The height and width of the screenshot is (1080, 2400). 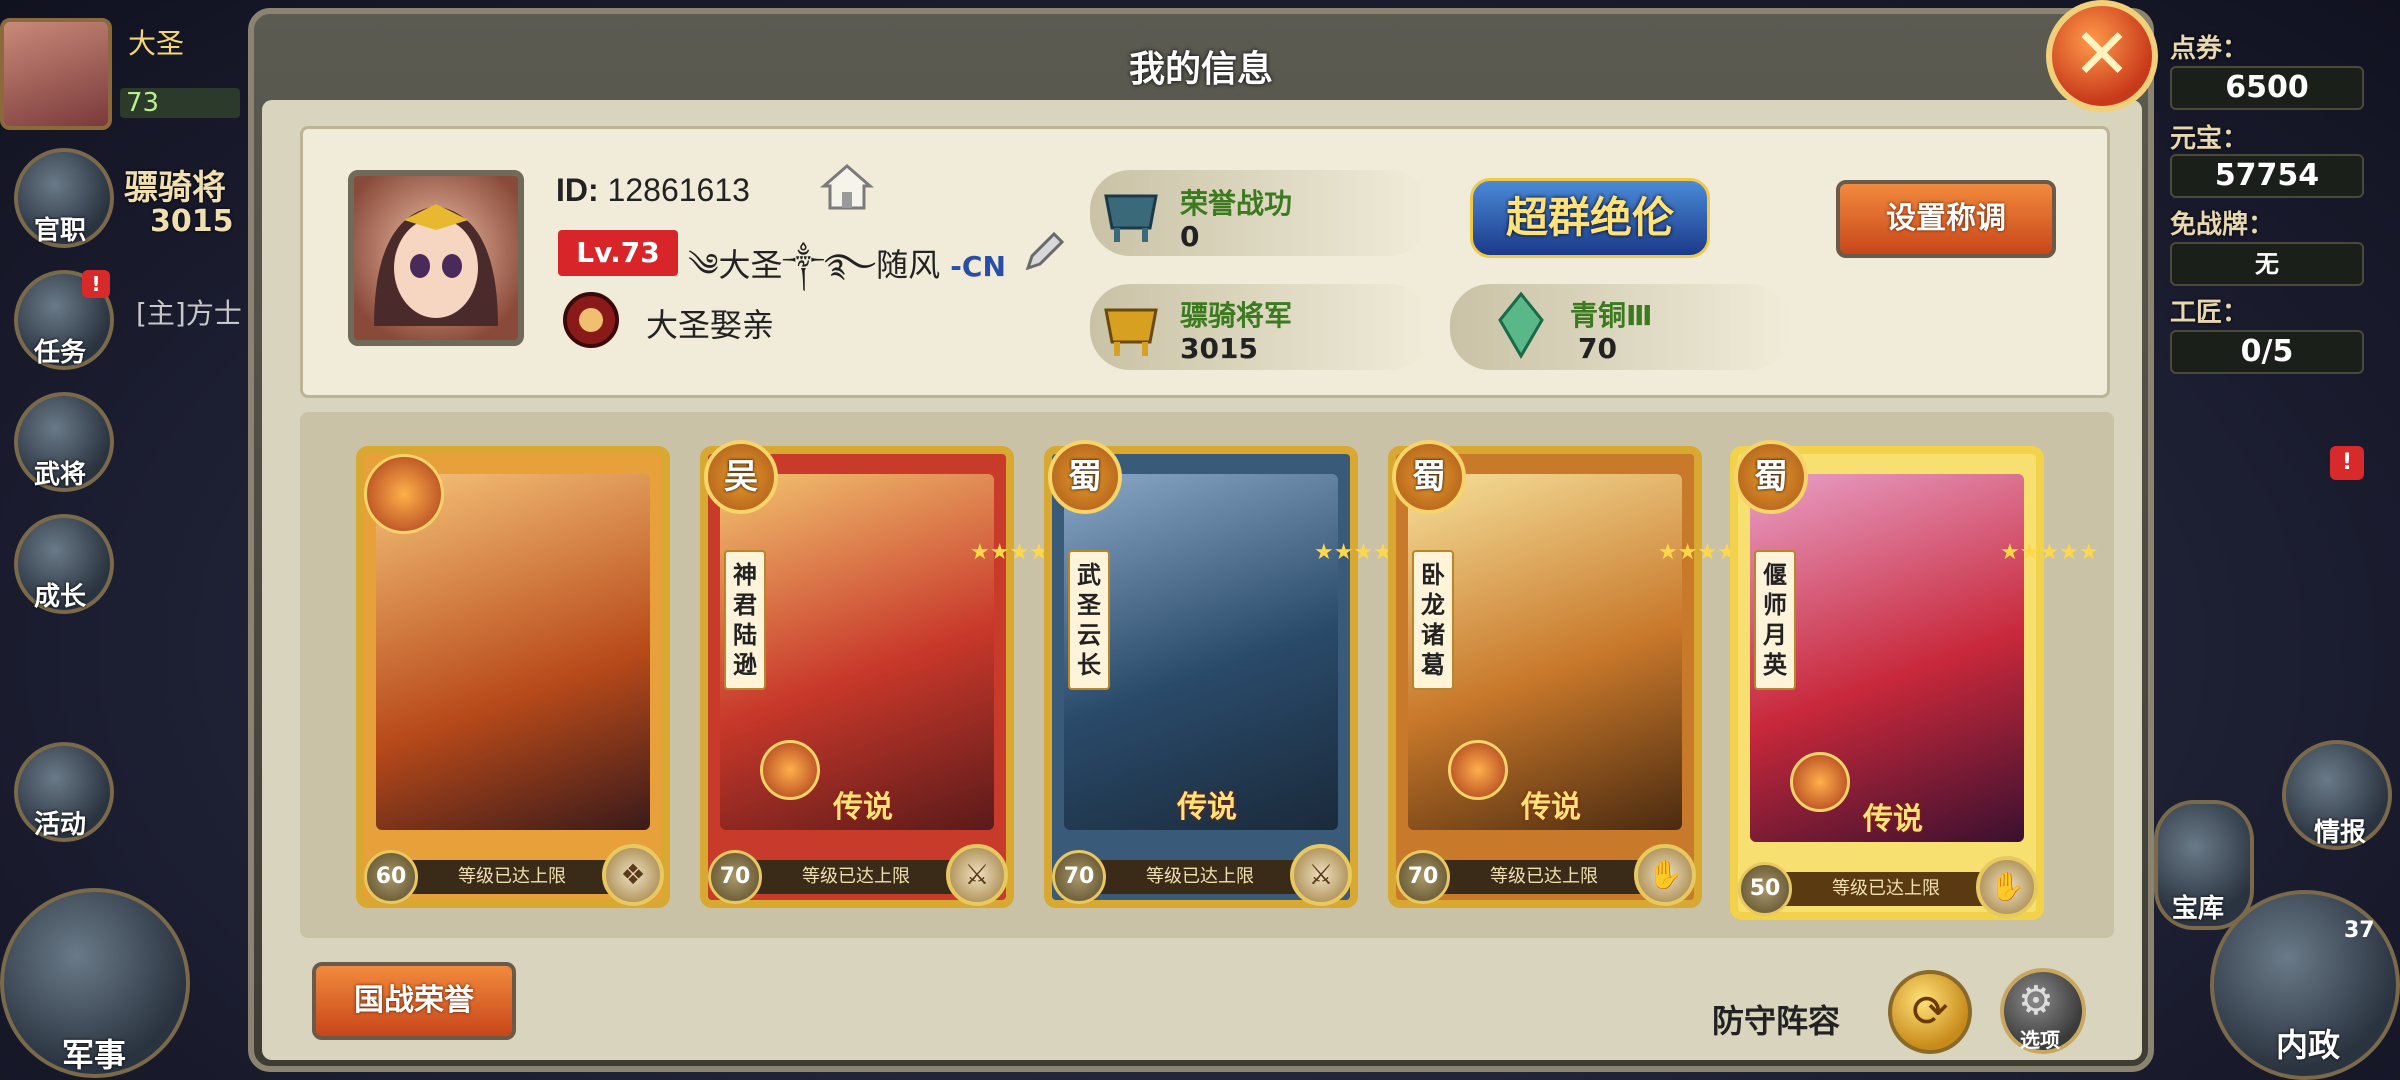 I want to click on card-2-rarity: 传说, so click(x=863, y=807).